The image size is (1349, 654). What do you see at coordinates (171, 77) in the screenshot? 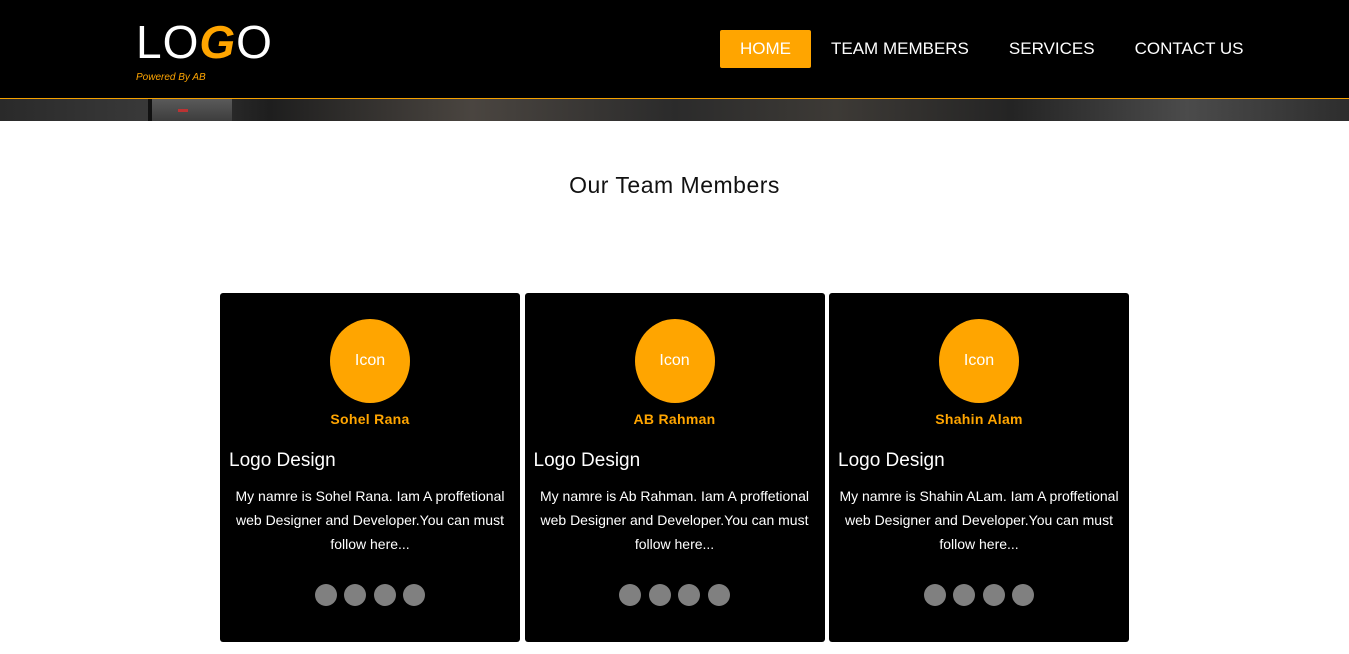
I see `logo-tagline: Powered By AB` at bounding box center [171, 77].